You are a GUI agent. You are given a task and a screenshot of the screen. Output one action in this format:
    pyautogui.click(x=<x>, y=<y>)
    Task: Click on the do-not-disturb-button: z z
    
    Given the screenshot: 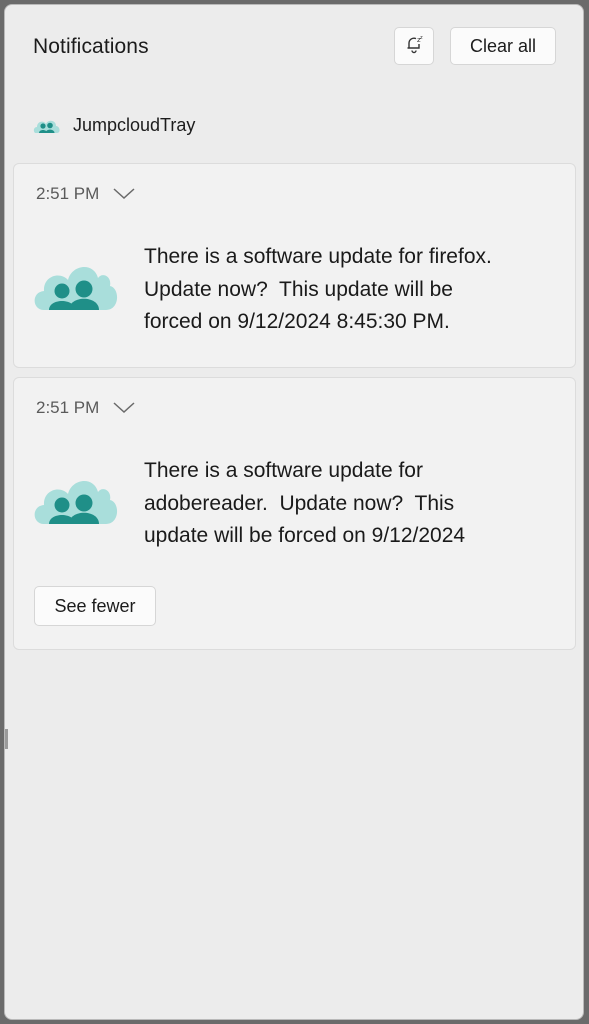 What is the action you would take?
    pyautogui.click(x=414, y=46)
    